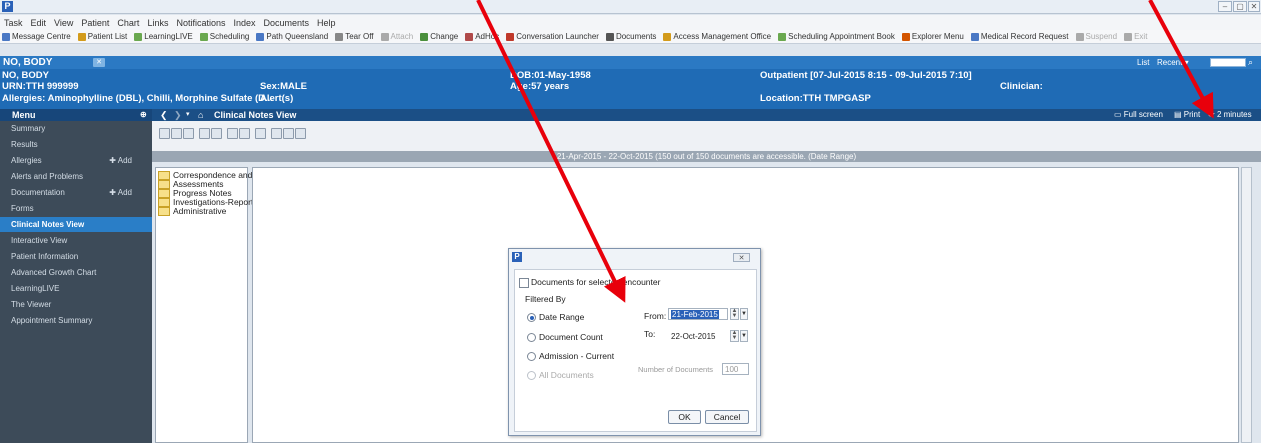  I want to click on banner-urn: URN:TTH 999999, so click(40, 86).